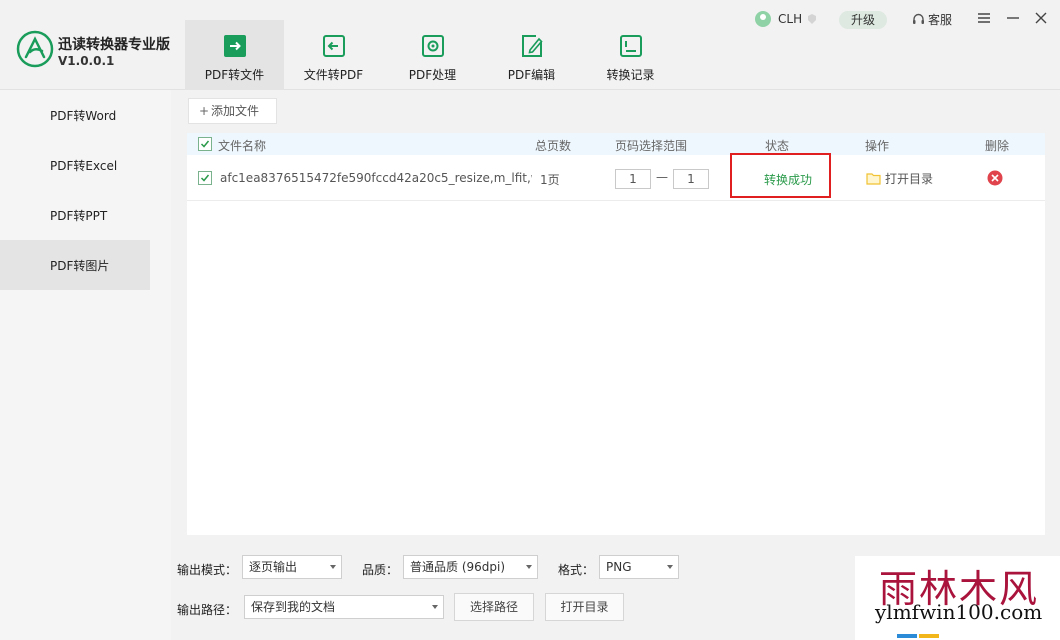  I want to click on quality-label: 品质：, so click(380, 570).